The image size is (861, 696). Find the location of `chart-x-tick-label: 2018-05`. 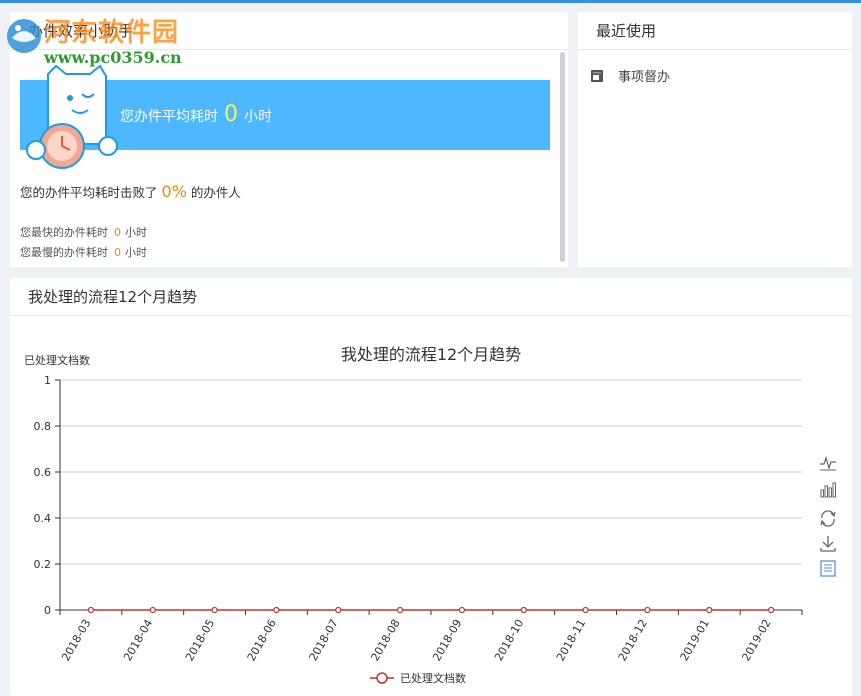

chart-x-tick-label: 2018-05 is located at coordinates (200, 640).